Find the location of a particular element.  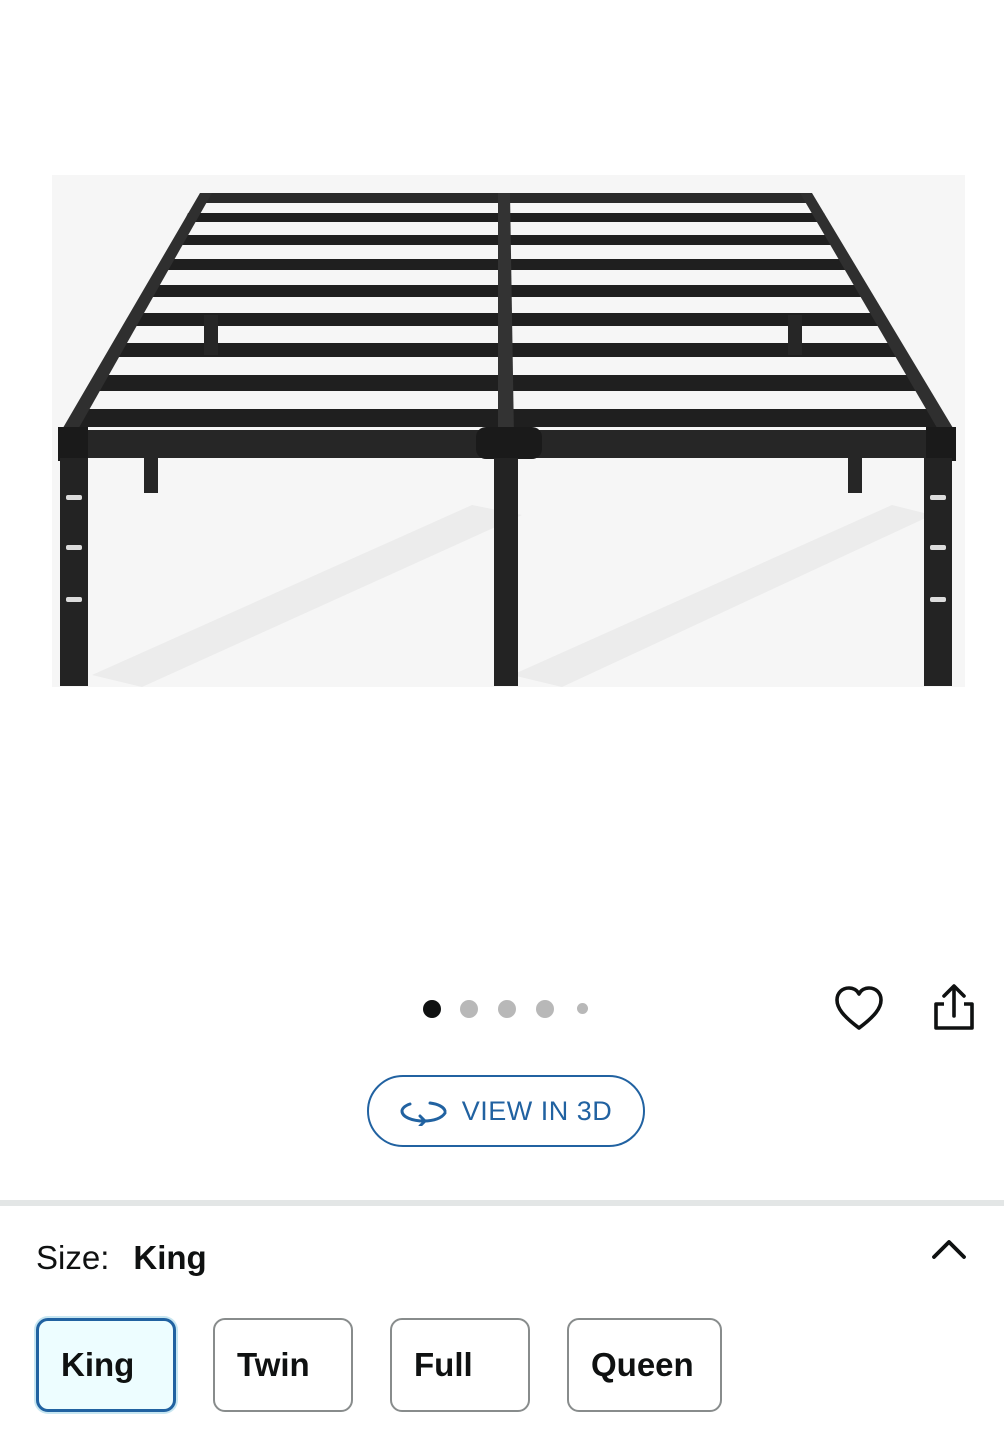

carousel-indicator is located at coordinates (510, 1009).